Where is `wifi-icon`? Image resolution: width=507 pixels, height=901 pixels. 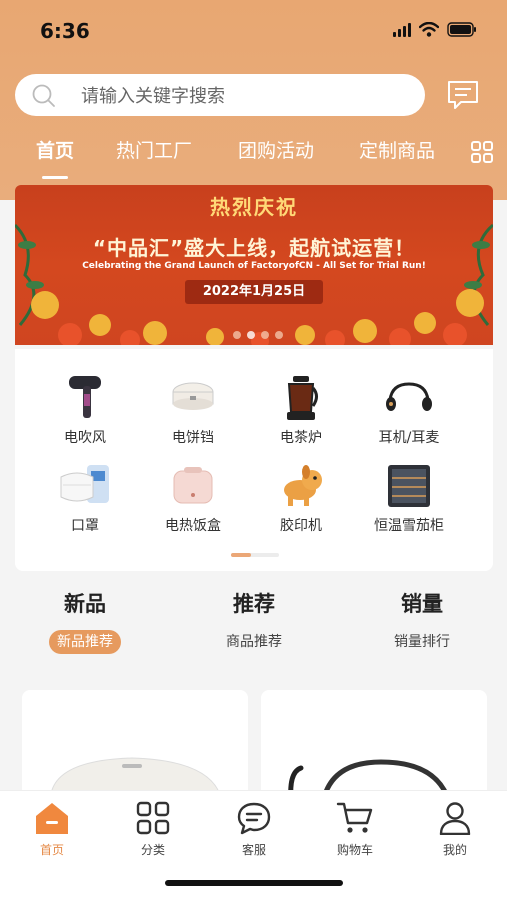
wifi-icon is located at coordinates (429, 29).